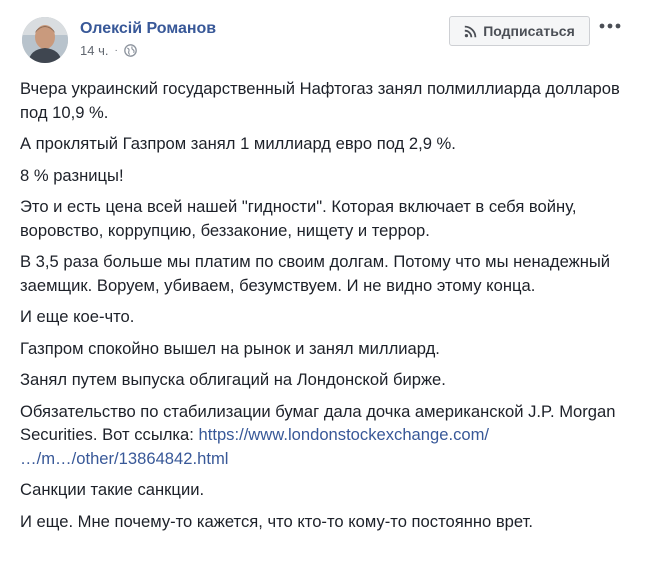  What do you see at coordinates (112, 489) in the screenshot?
I see `paragraph: Санкции такие санкции.` at bounding box center [112, 489].